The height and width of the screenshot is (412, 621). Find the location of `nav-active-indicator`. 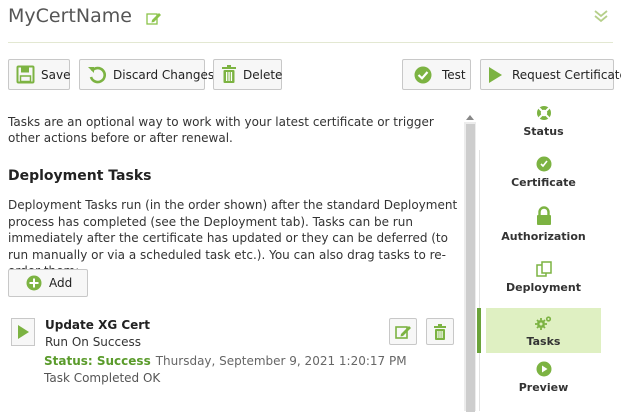

nav-active-indicator is located at coordinates (479, 330).